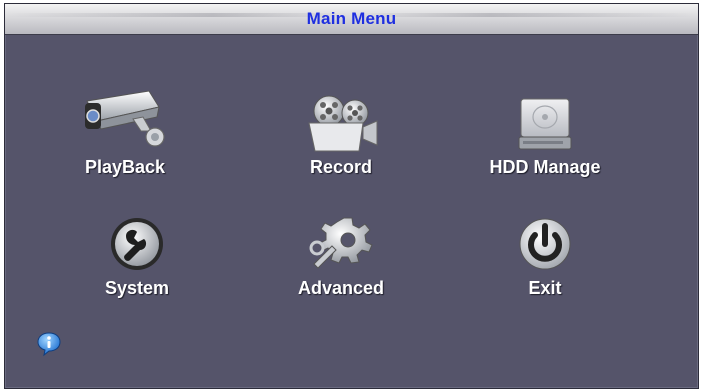 The height and width of the screenshot is (390, 701). Describe the element at coordinates (341, 243) in the screenshot. I see `gears-icon` at that location.